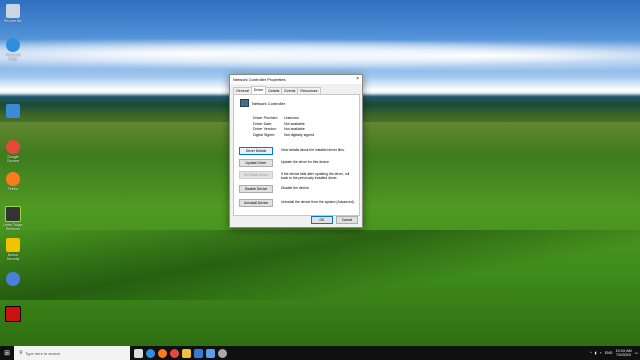 Image resolution: width=640 pixels, height=360 pixels. I want to click on mail-icon, so click(210, 353).